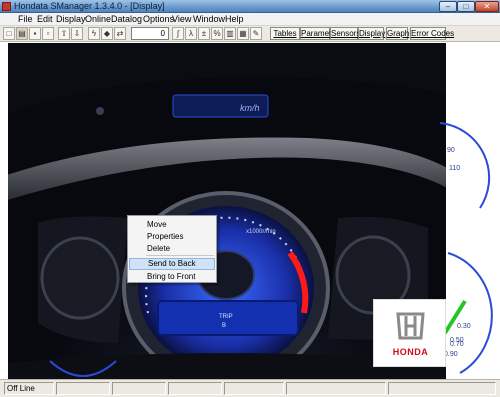 The image size is (500, 397). I want to click on tab-display: Display, so click(371, 33).